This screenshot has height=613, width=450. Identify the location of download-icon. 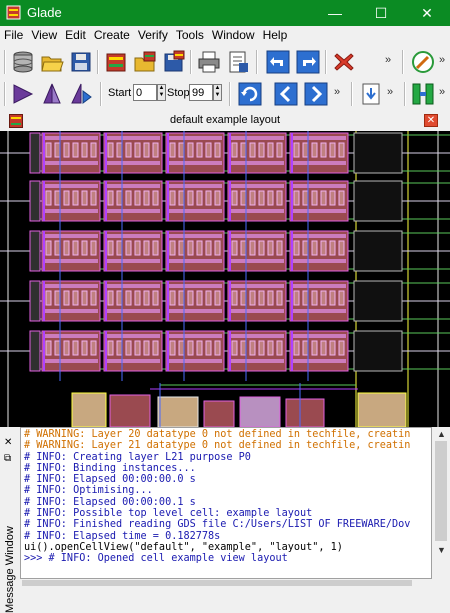
(371, 94).